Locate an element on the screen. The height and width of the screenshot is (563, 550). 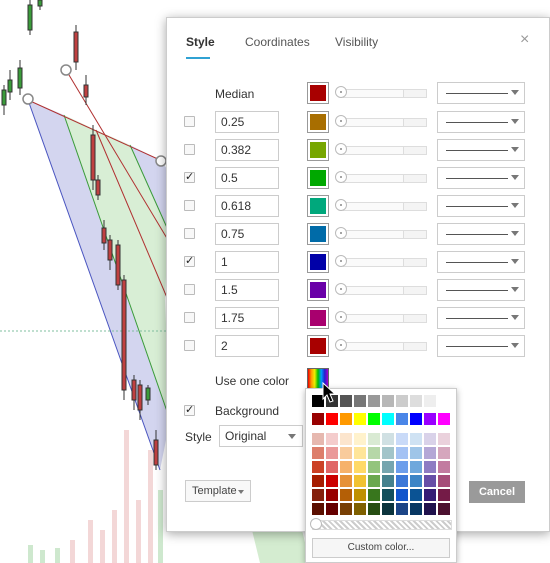
tab-style: Style is located at coordinates (200, 42).